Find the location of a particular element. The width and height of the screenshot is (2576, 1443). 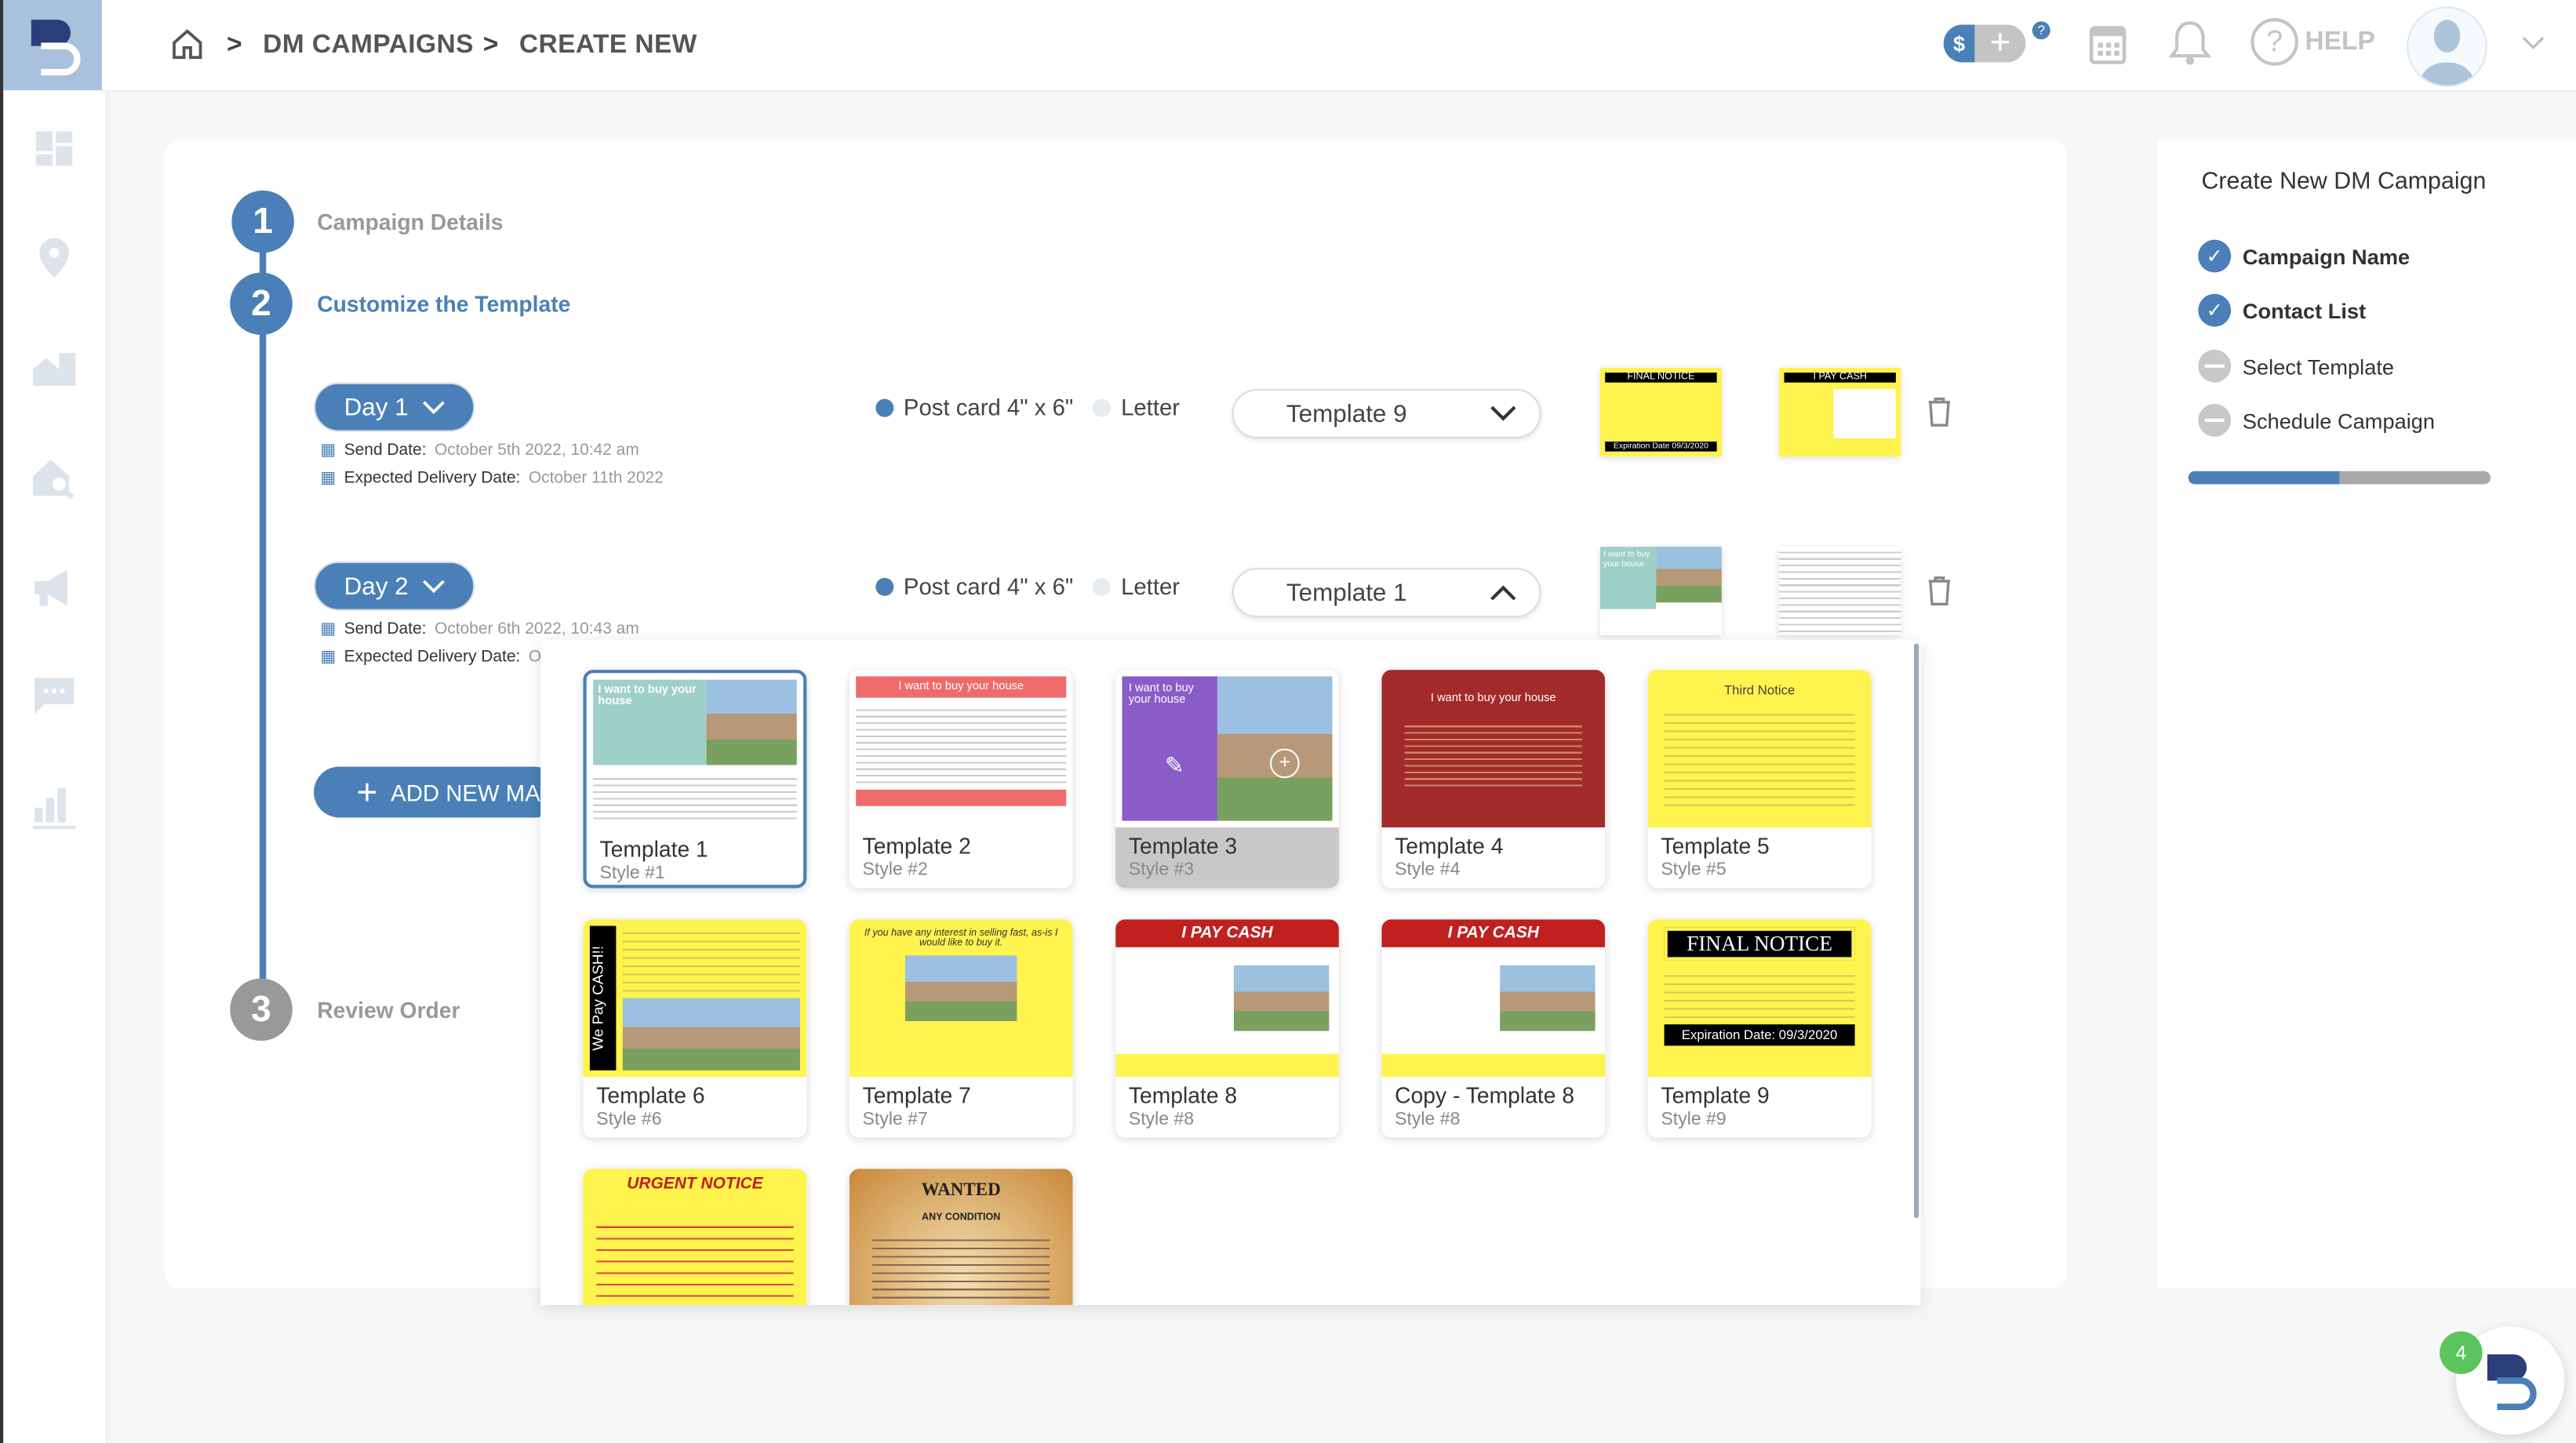

day-2-delivery-date: ▦ Expected Delivery Date: O is located at coordinates (431, 657).